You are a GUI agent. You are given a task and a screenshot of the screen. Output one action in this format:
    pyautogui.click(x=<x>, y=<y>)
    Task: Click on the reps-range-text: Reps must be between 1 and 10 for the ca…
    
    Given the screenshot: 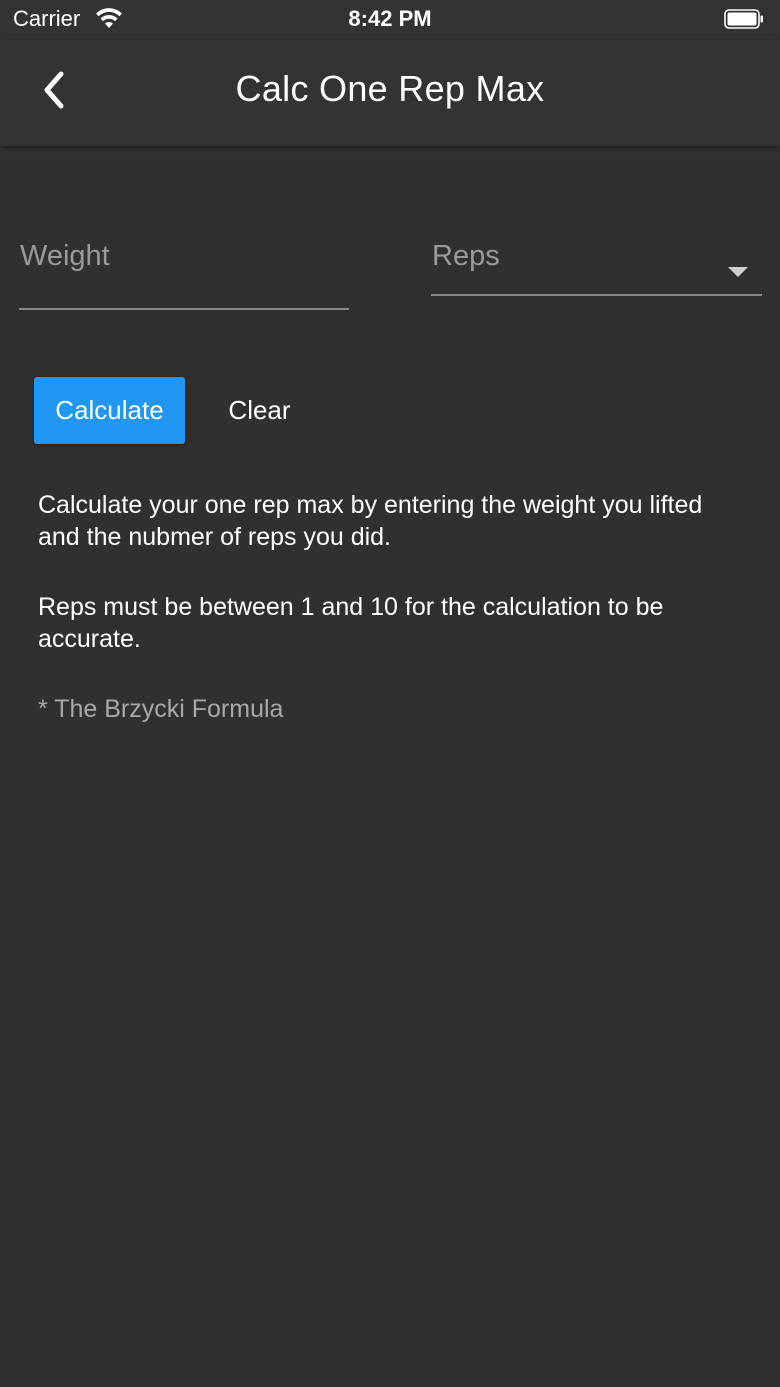 What is the action you would take?
    pyautogui.click(x=351, y=623)
    